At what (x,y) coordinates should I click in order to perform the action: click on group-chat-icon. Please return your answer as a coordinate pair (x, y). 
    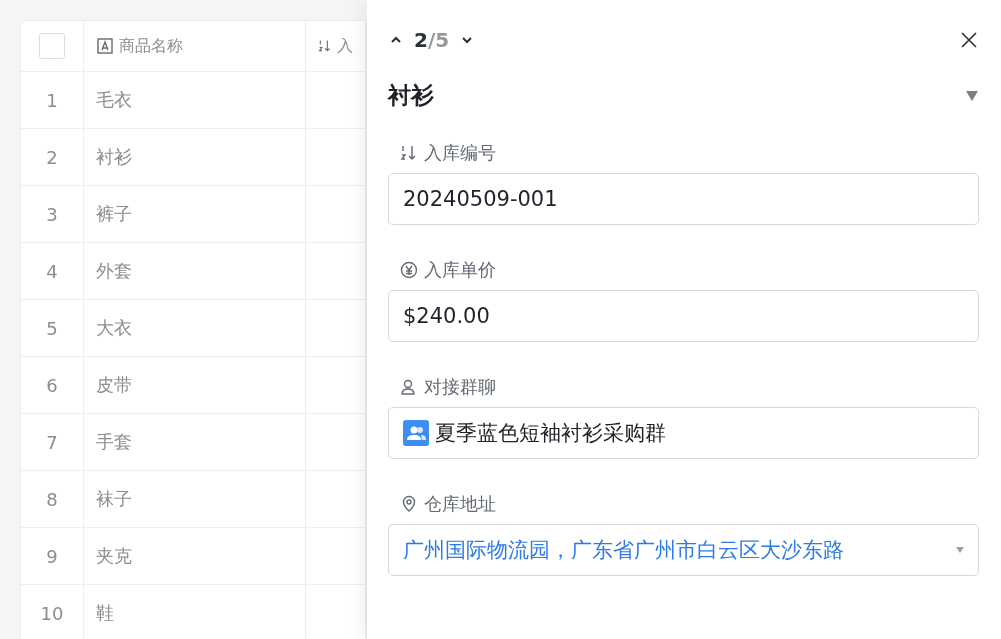
    Looking at the image, I should click on (416, 433).